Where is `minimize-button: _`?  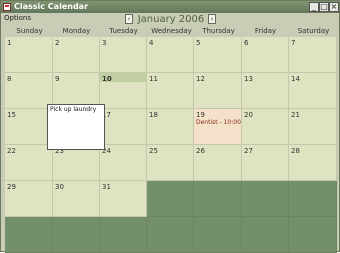 minimize-button: _ is located at coordinates (314, 7).